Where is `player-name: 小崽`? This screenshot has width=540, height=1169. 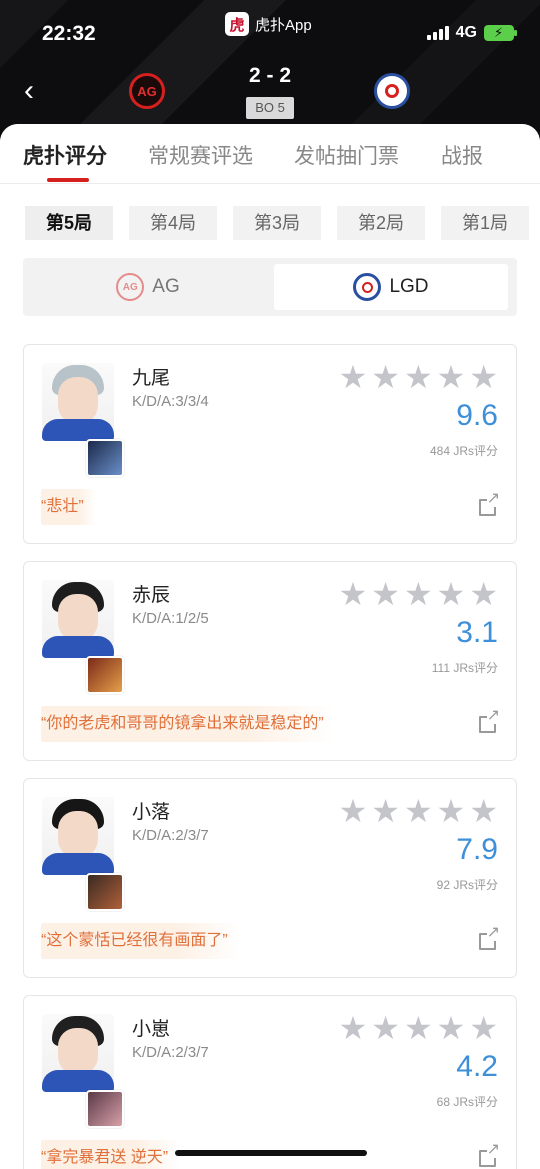
player-name: 小崽 is located at coordinates (151, 1029).